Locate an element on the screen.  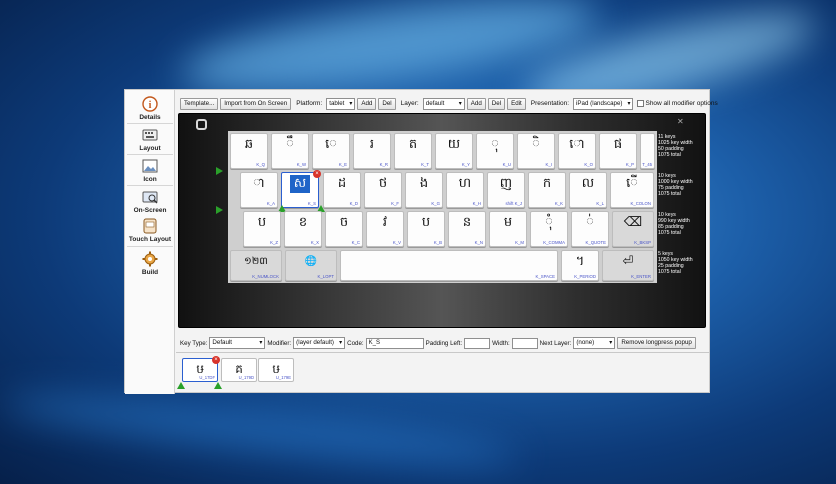
sidebar-item-label: Icon is located at coordinates (150, 179).